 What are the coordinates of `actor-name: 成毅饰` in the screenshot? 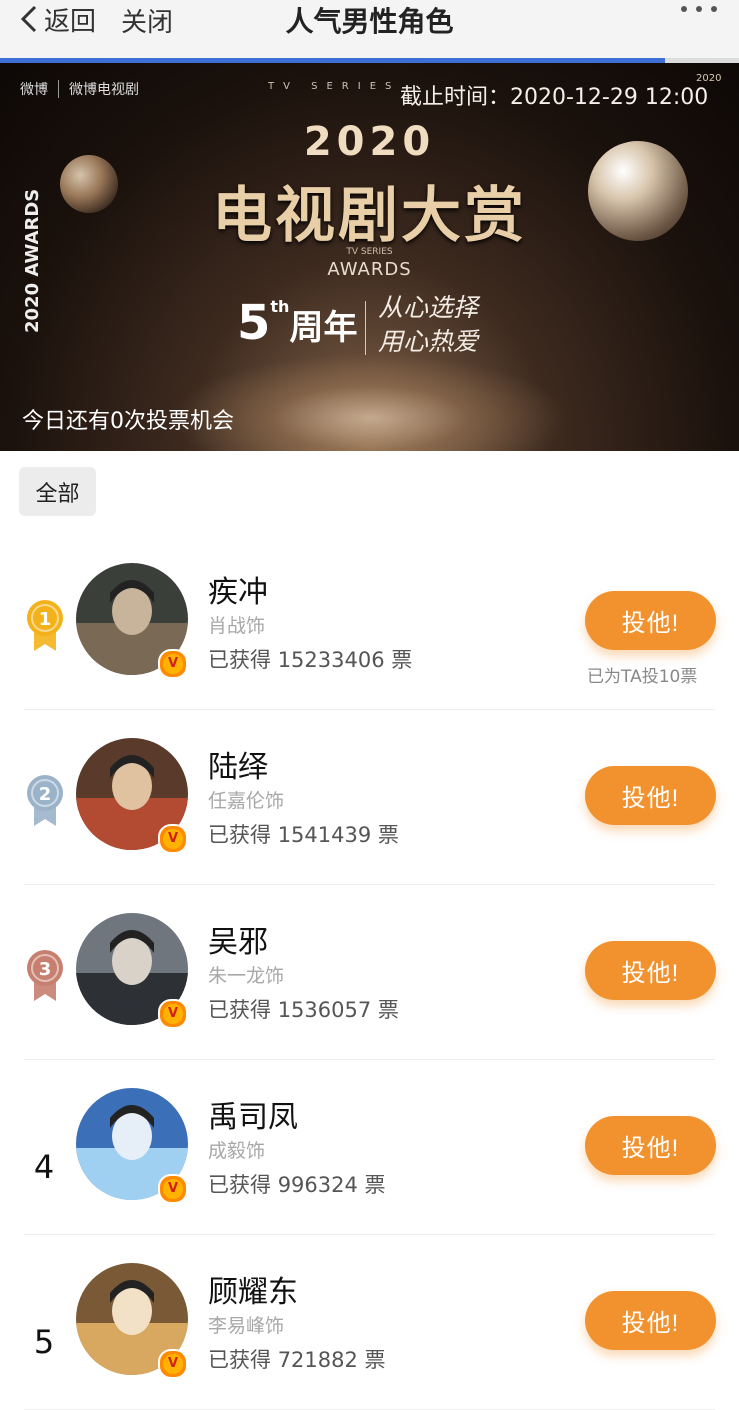 It's located at (237, 1151).